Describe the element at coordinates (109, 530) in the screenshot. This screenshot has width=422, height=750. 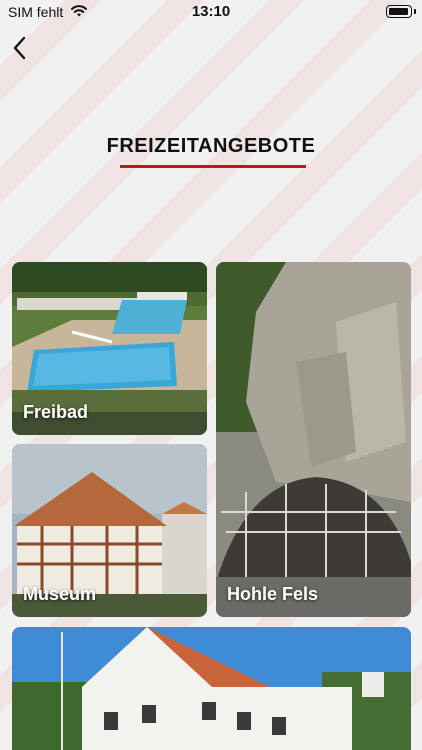
I see `tile-museum: Museum` at that location.